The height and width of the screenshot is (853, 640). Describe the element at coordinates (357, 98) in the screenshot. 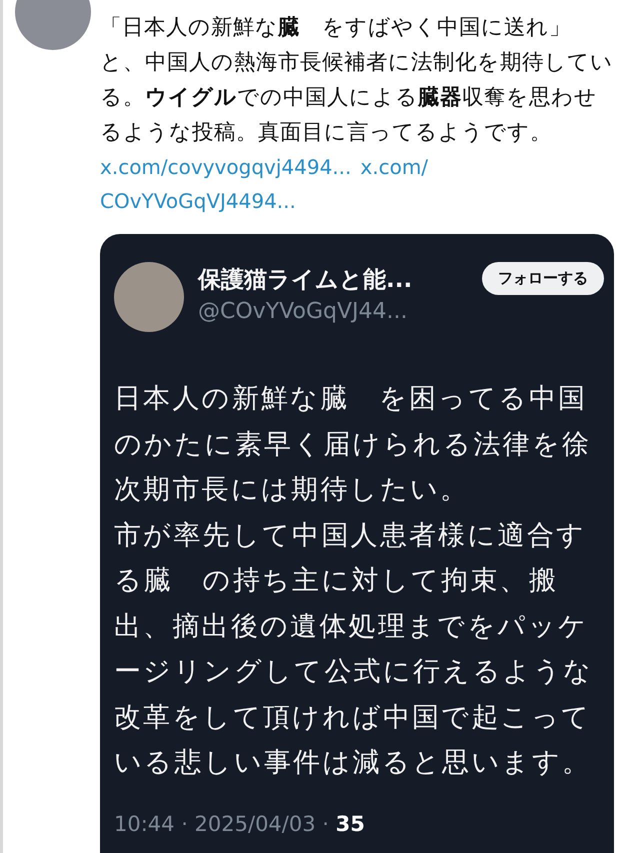

I see `post-text: と、中国人の熱海市長候補者に法制化を期待している。ウイグルでの中国人による臓器収奪を思わせるような投稿。真面目に言ってるようです。` at that location.